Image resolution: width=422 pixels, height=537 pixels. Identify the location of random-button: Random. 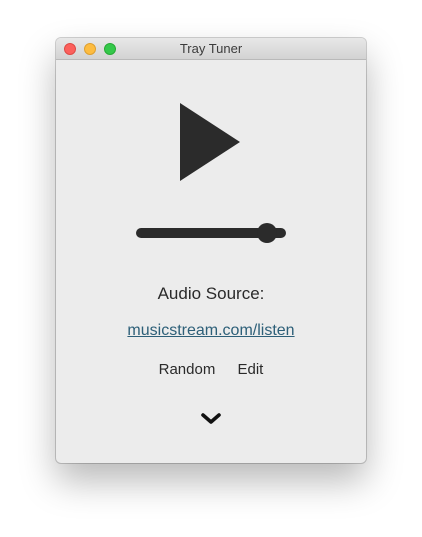
(187, 369).